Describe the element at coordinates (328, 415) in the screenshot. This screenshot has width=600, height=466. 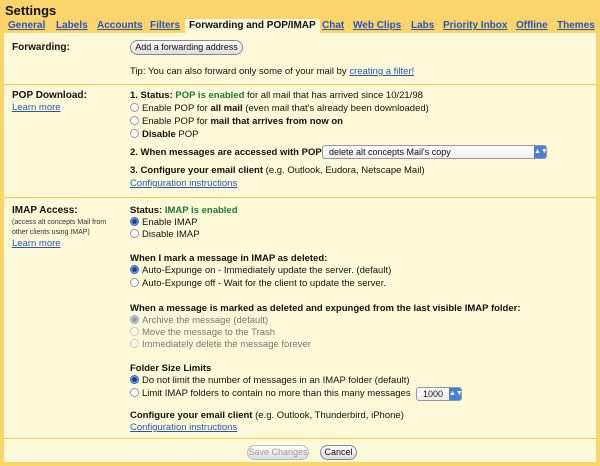
I see `text: (e.g. Outlook, Thunderbird, iPhone)` at that location.